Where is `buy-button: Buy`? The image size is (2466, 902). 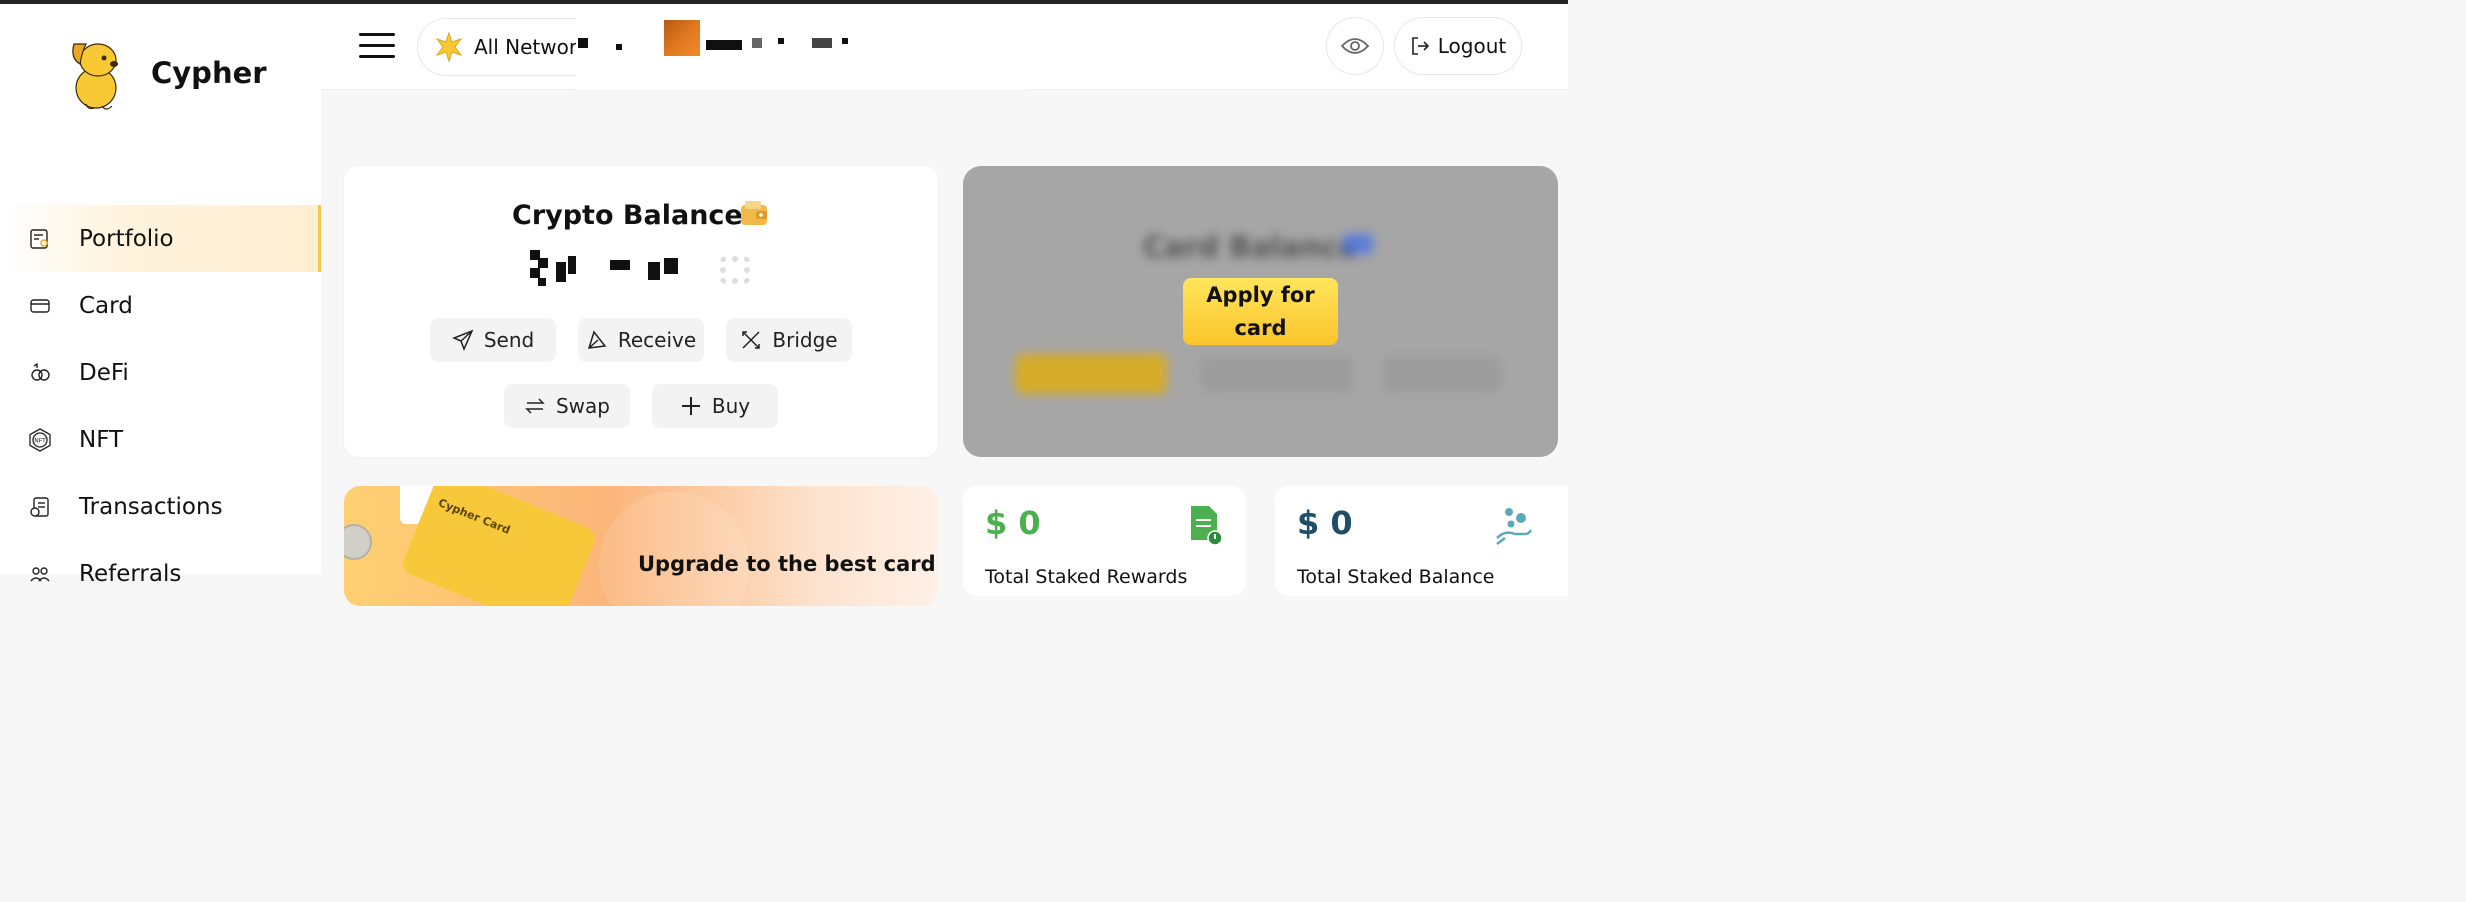
buy-button: Buy is located at coordinates (715, 406).